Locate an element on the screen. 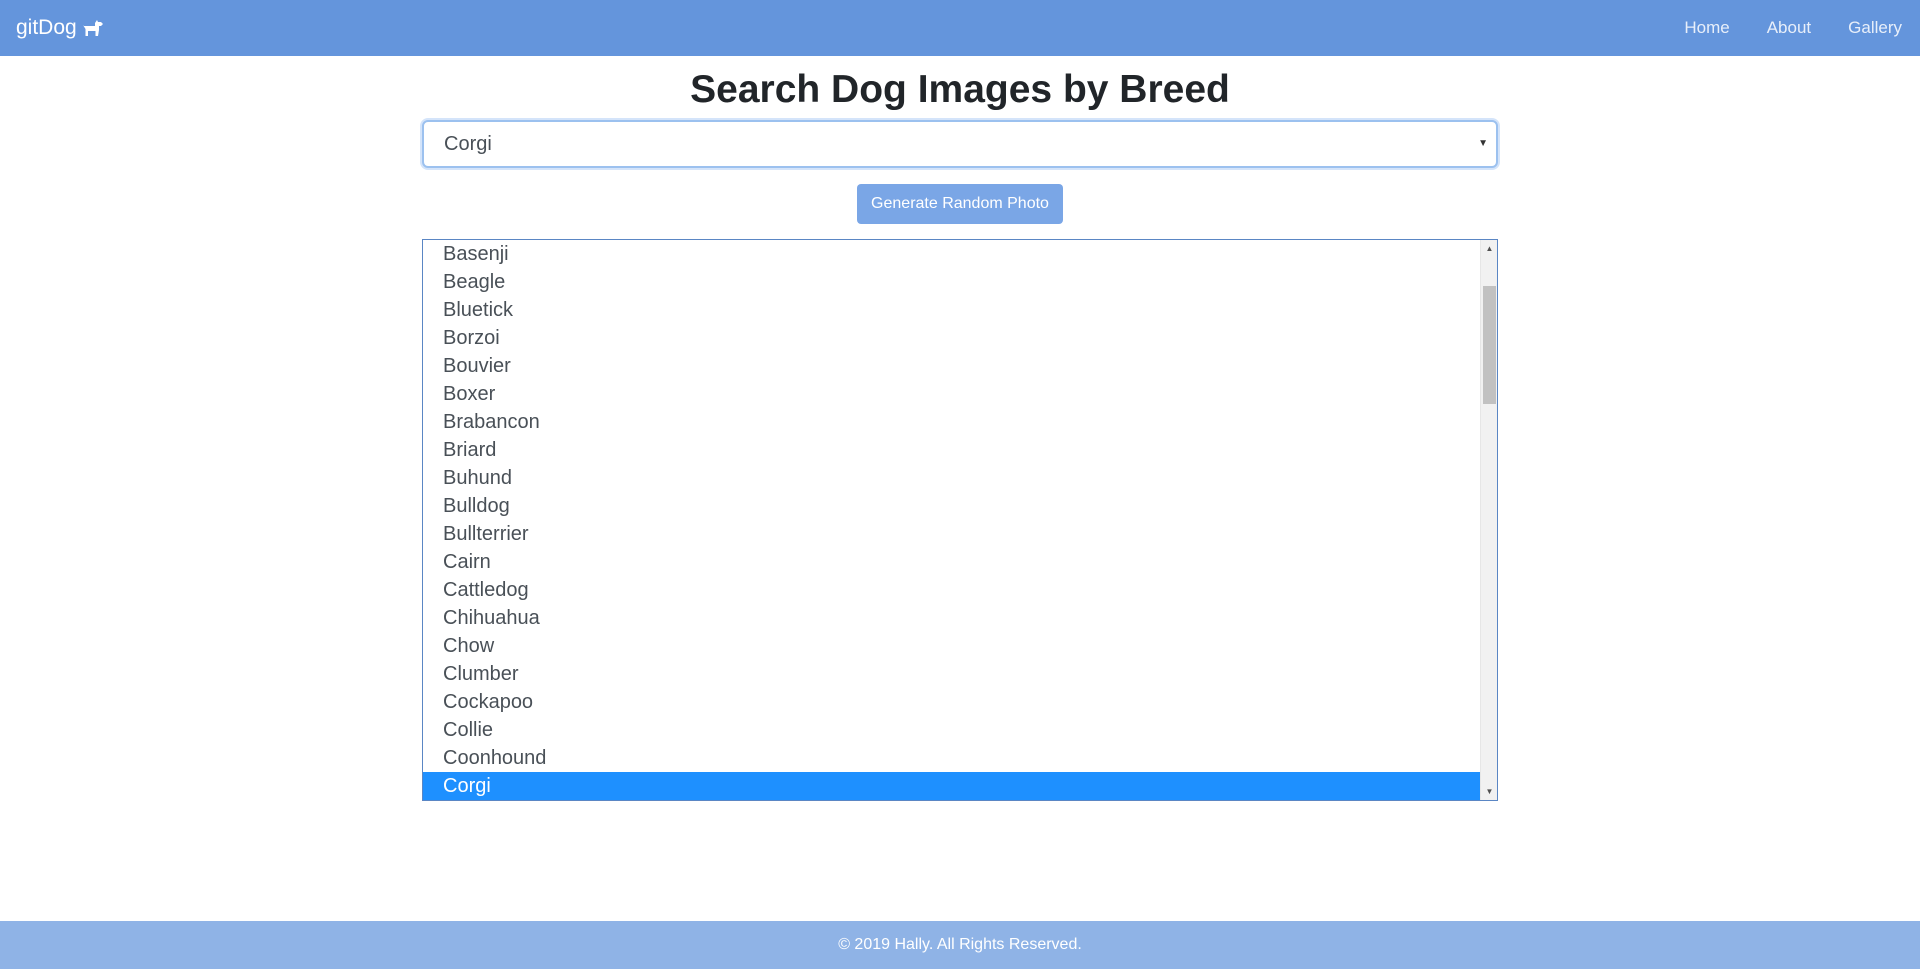  breed-list-item: Cockapoo is located at coordinates (951, 702).